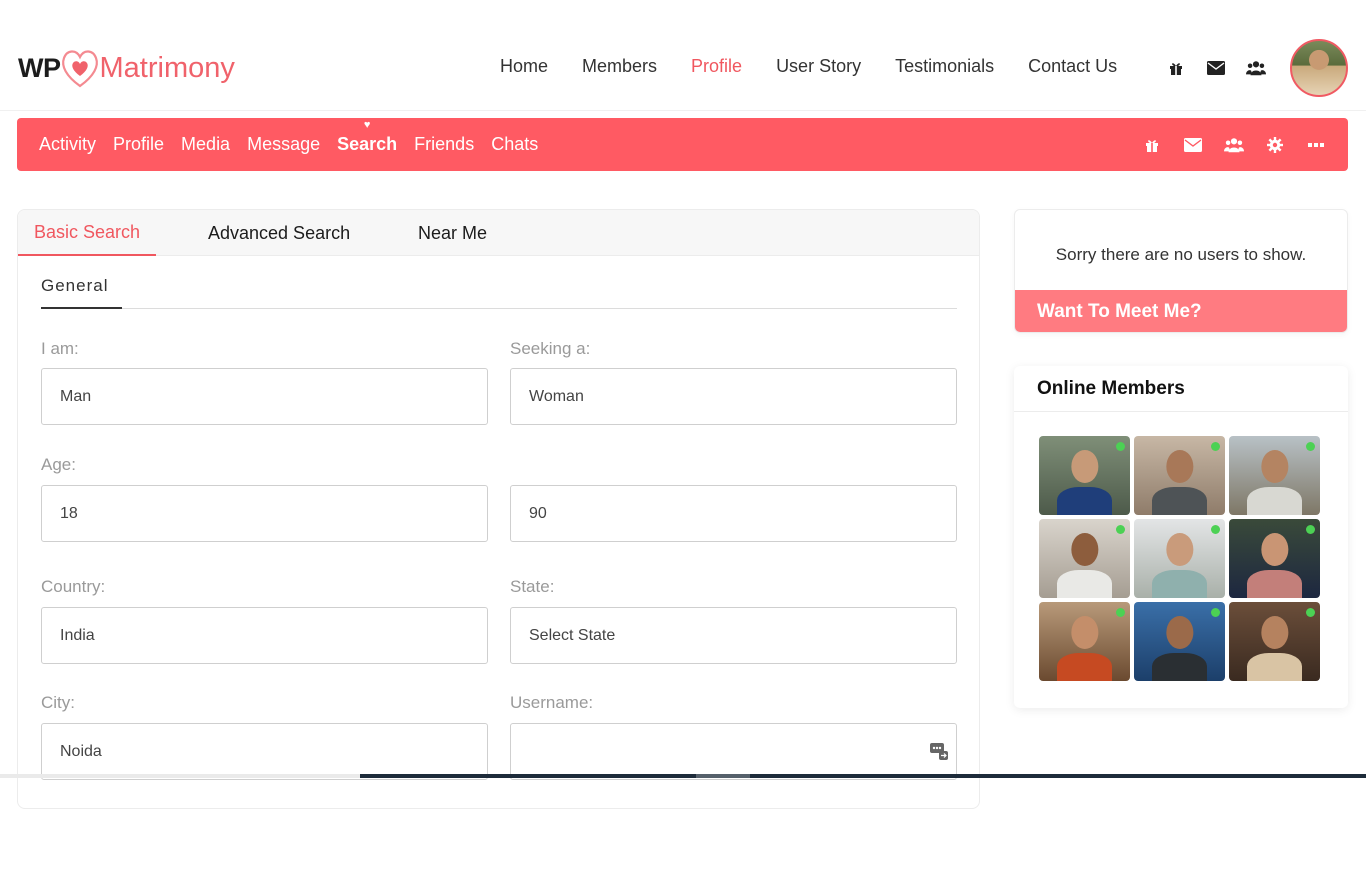 The image size is (1366, 892). Describe the element at coordinates (619, 66) in the screenshot. I see `nav-members: Members` at that location.